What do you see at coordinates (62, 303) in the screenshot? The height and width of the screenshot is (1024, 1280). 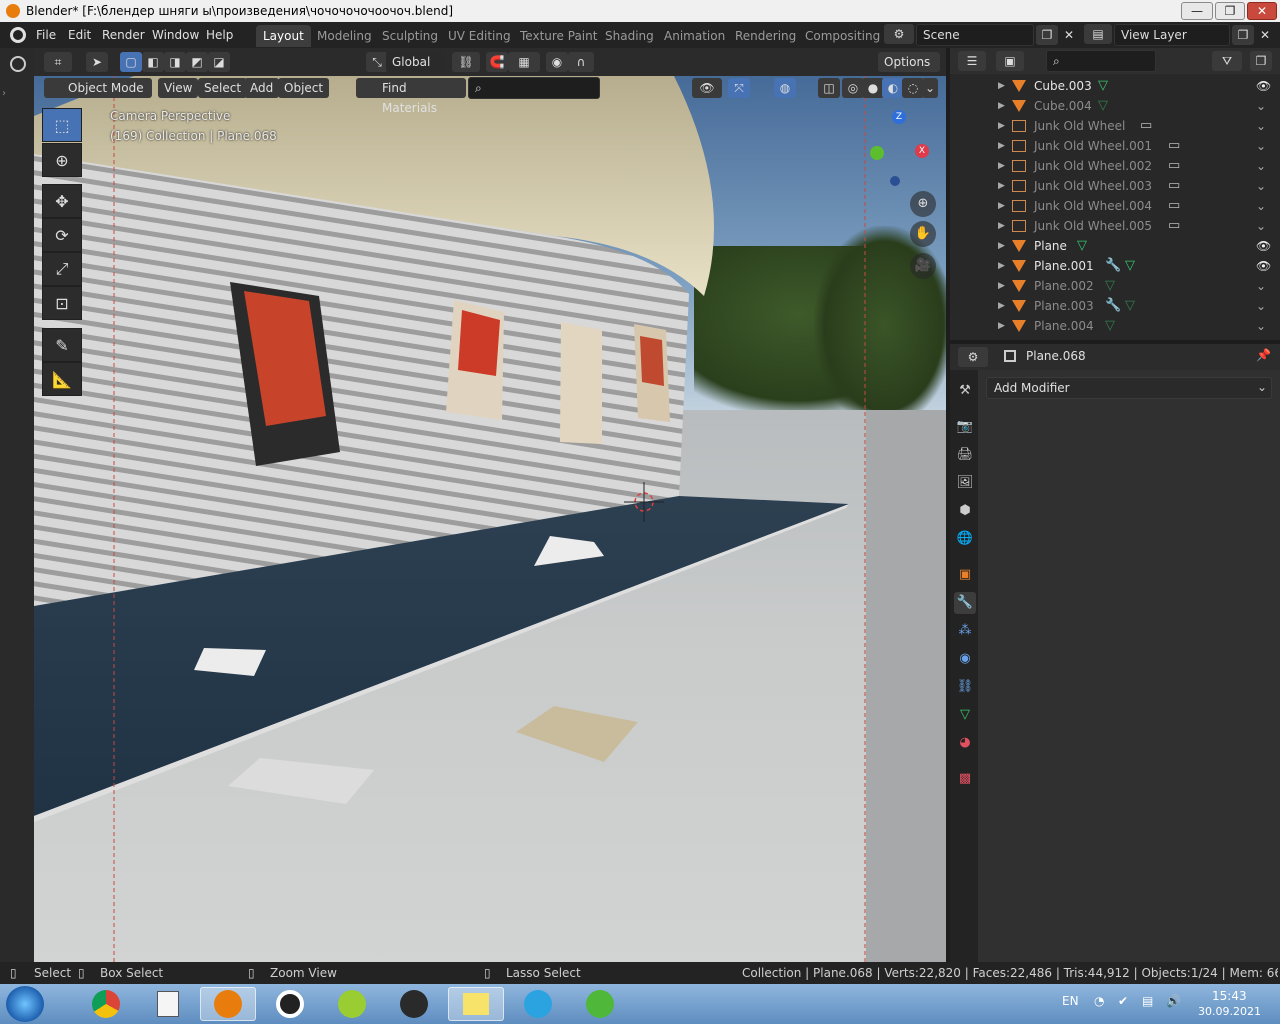 I see `transform-tool-icon: ⊡` at bounding box center [62, 303].